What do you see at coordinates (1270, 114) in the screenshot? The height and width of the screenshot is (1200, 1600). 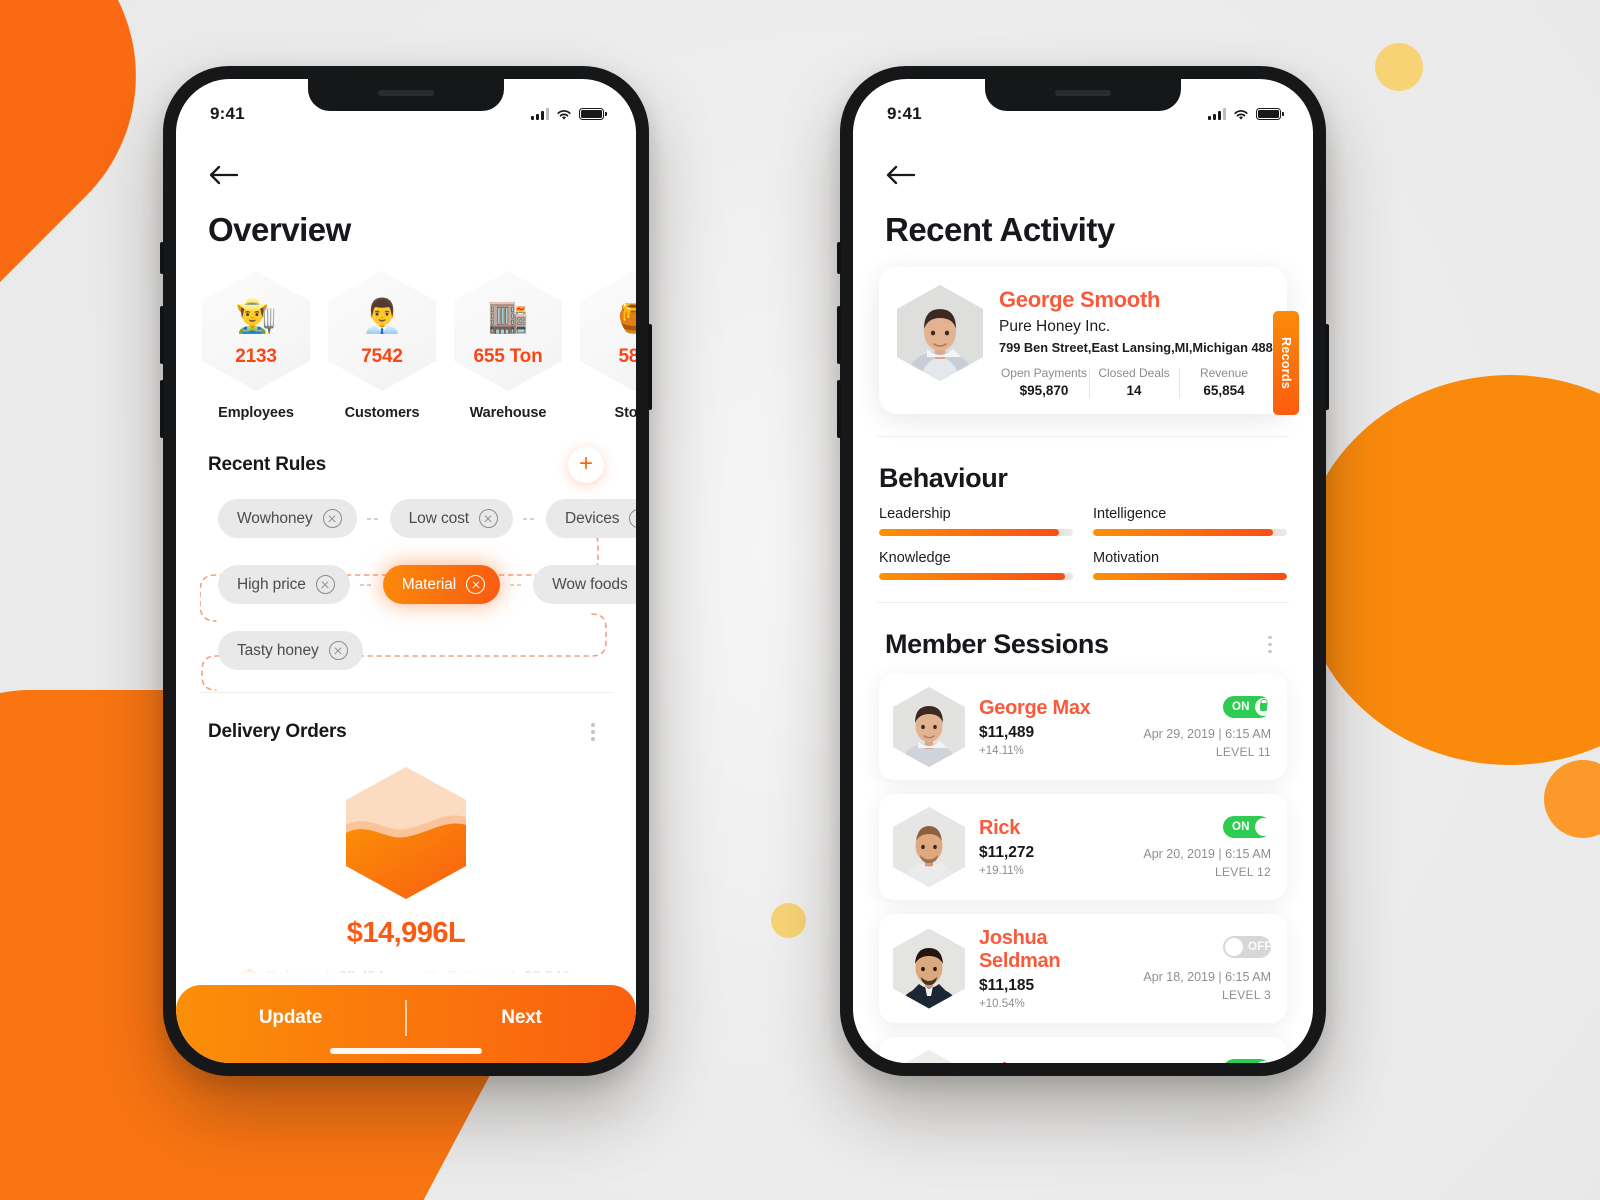 I see `battery-icon` at bounding box center [1270, 114].